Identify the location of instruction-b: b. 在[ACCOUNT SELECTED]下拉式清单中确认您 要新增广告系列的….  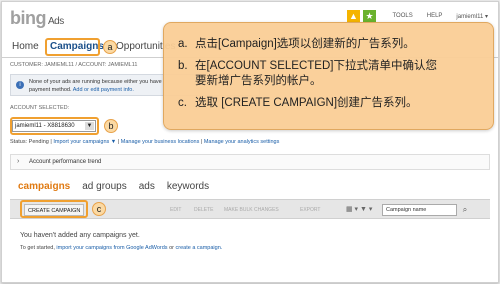
(333, 75).